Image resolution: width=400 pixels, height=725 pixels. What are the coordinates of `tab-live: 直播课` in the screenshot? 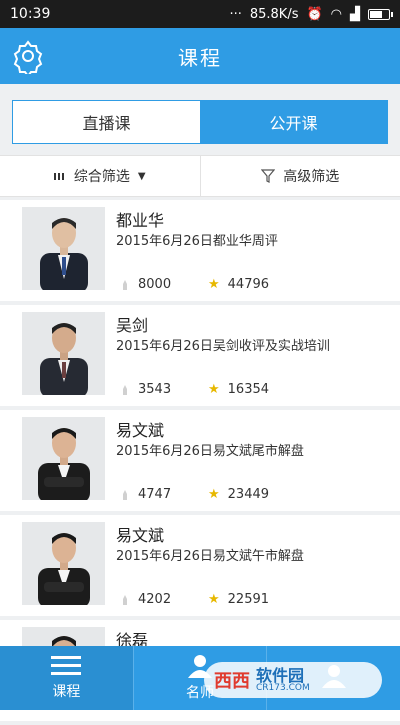 It's located at (106, 122).